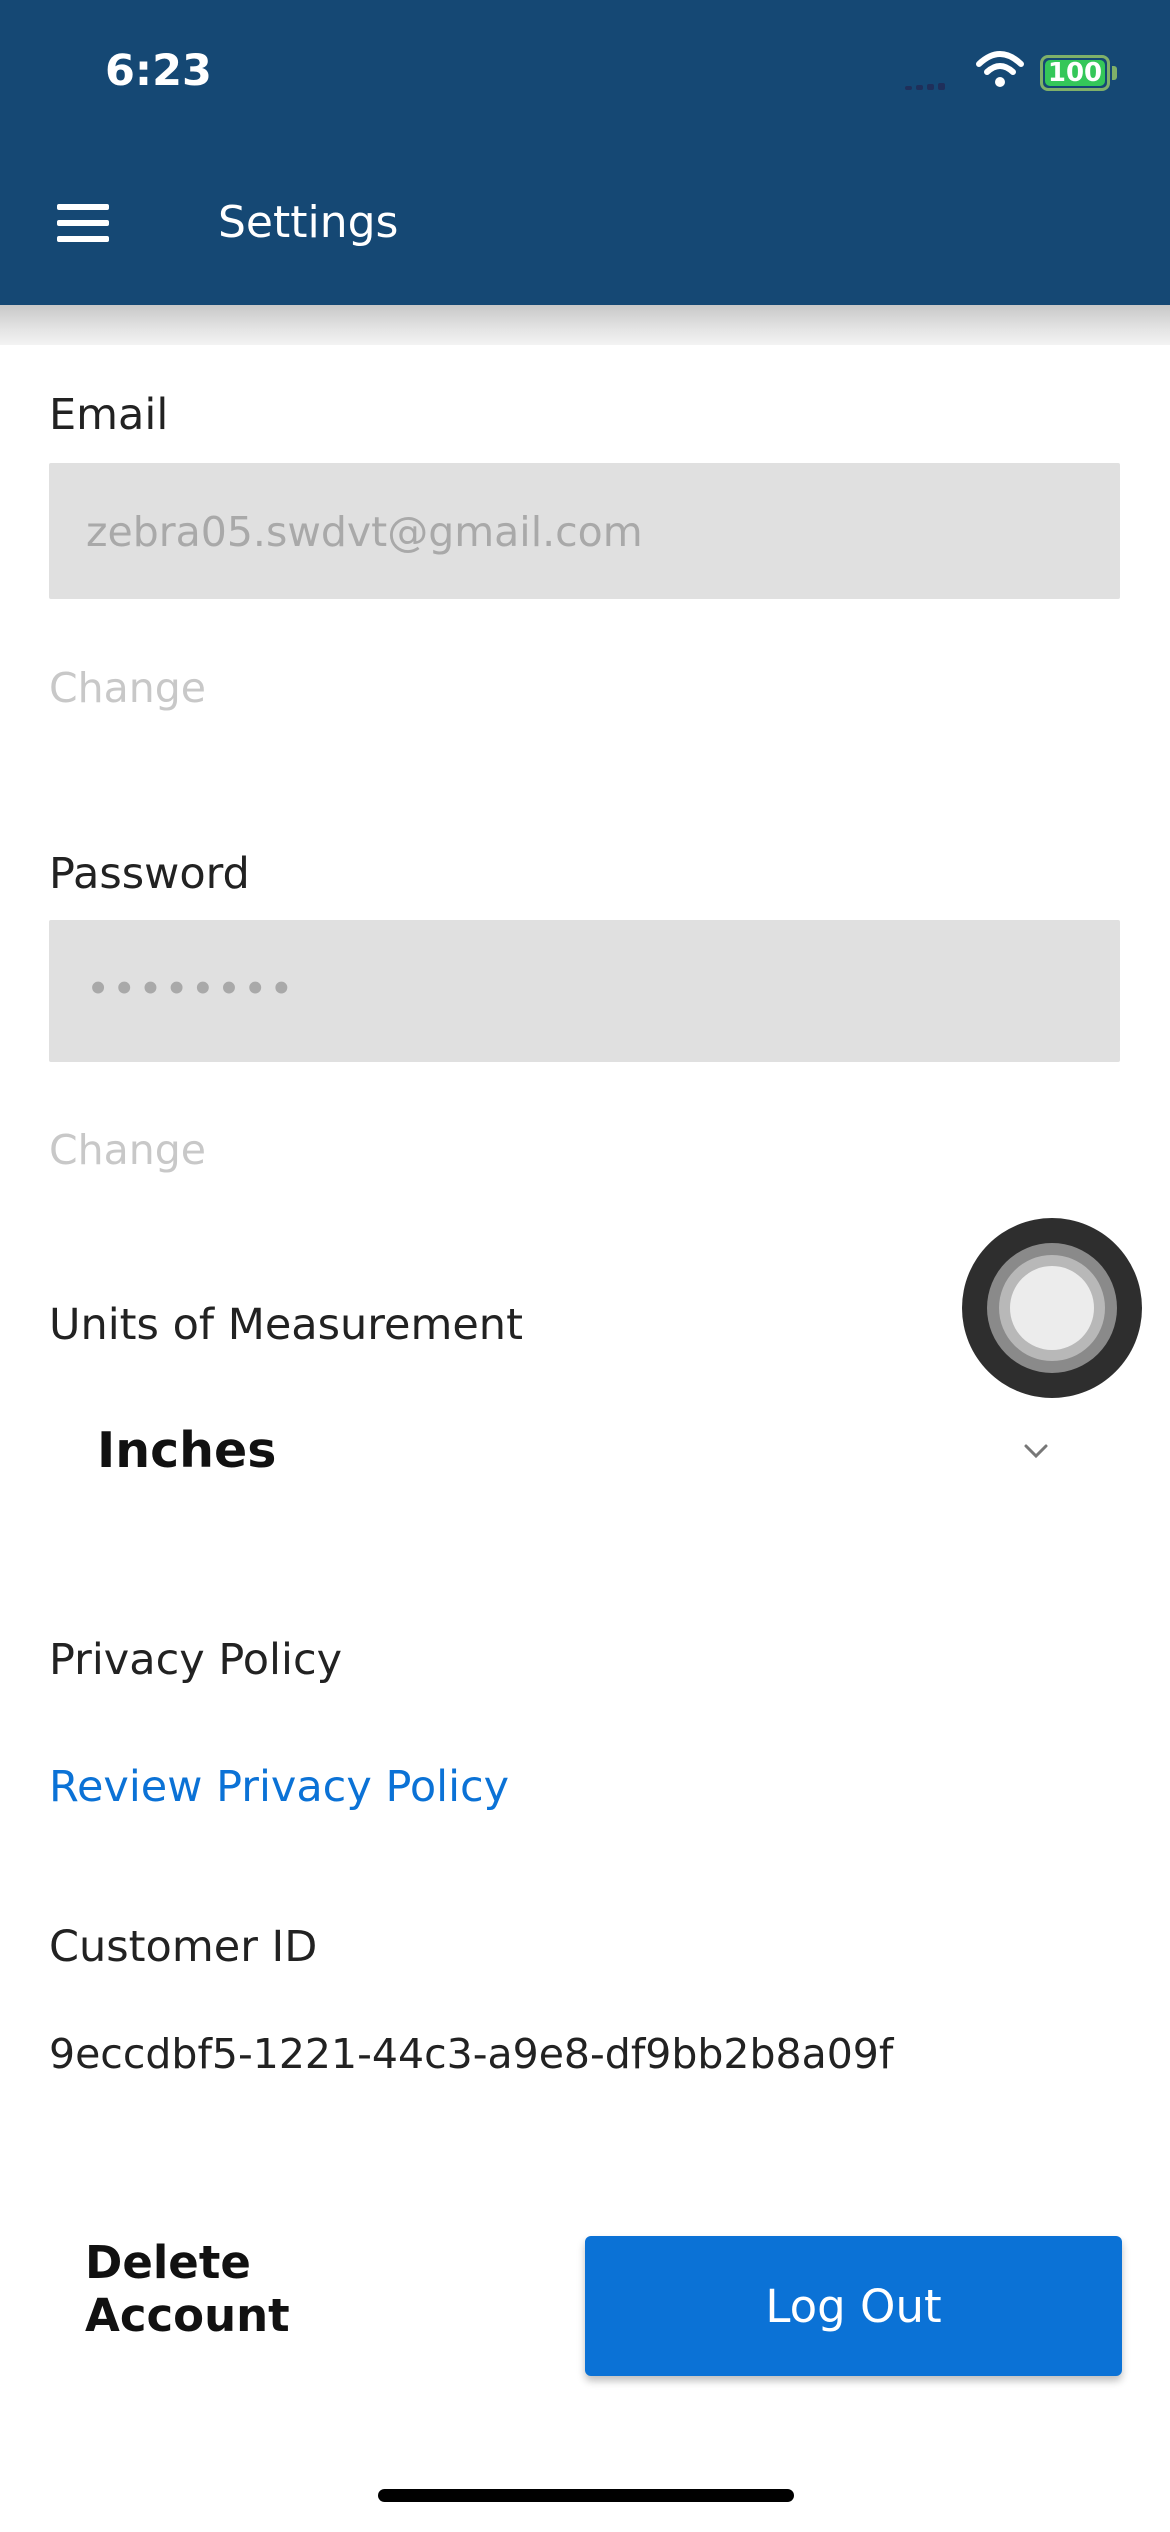 This screenshot has height=2532, width=1170. What do you see at coordinates (1000, 69) in the screenshot?
I see `wifi-icon` at bounding box center [1000, 69].